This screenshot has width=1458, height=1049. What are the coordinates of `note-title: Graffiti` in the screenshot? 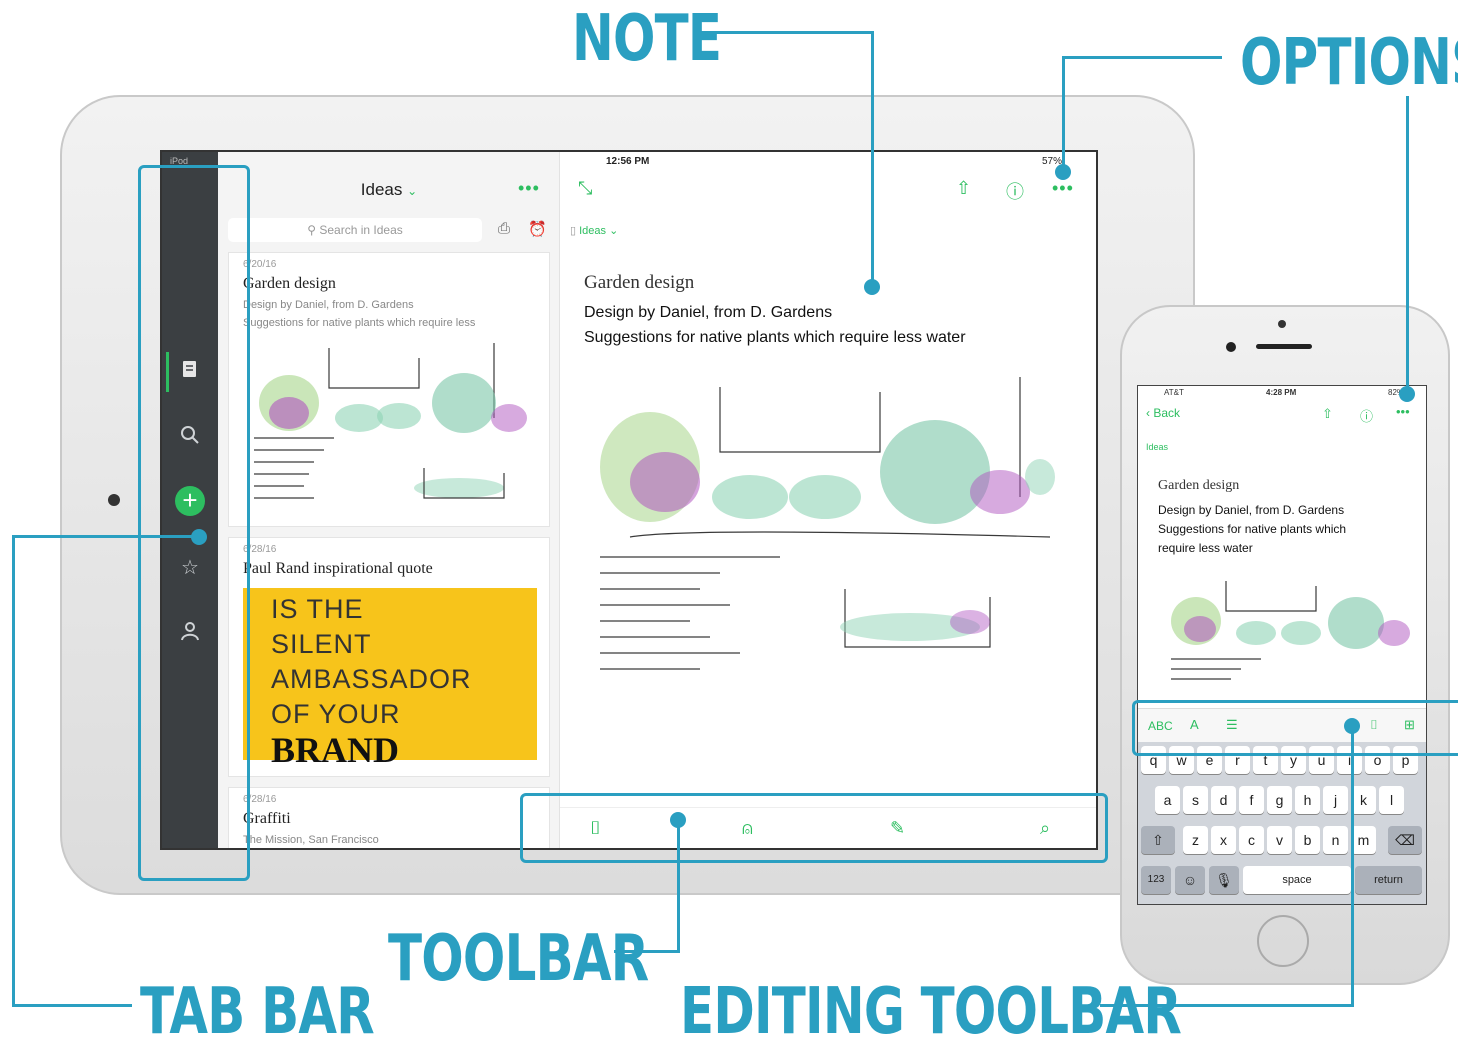 It's located at (267, 818).